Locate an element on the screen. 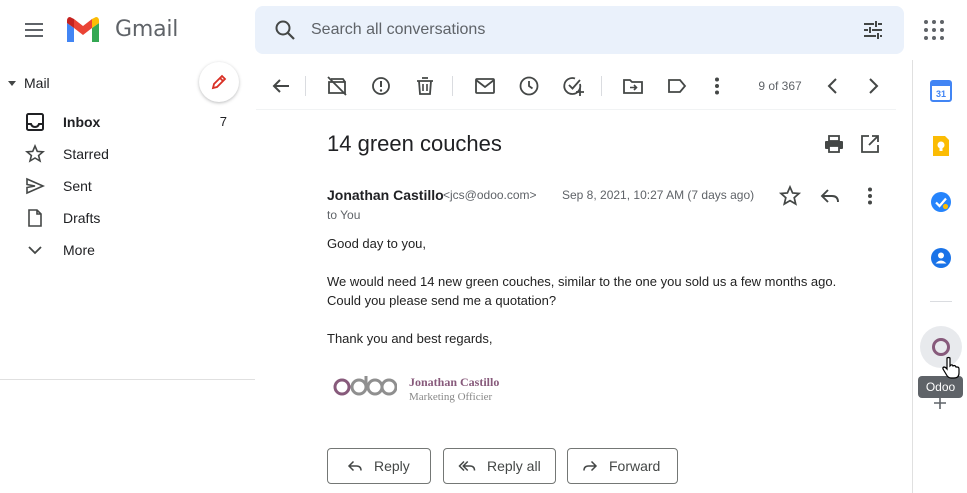 This screenshot has width=967, height=493. odoo-icon is located at coordinates (941, 347).